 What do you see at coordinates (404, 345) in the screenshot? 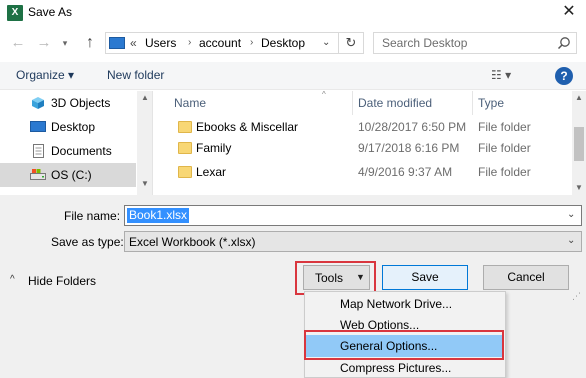
I see `general-options-highlight-box` at bounding box center [404, 345].